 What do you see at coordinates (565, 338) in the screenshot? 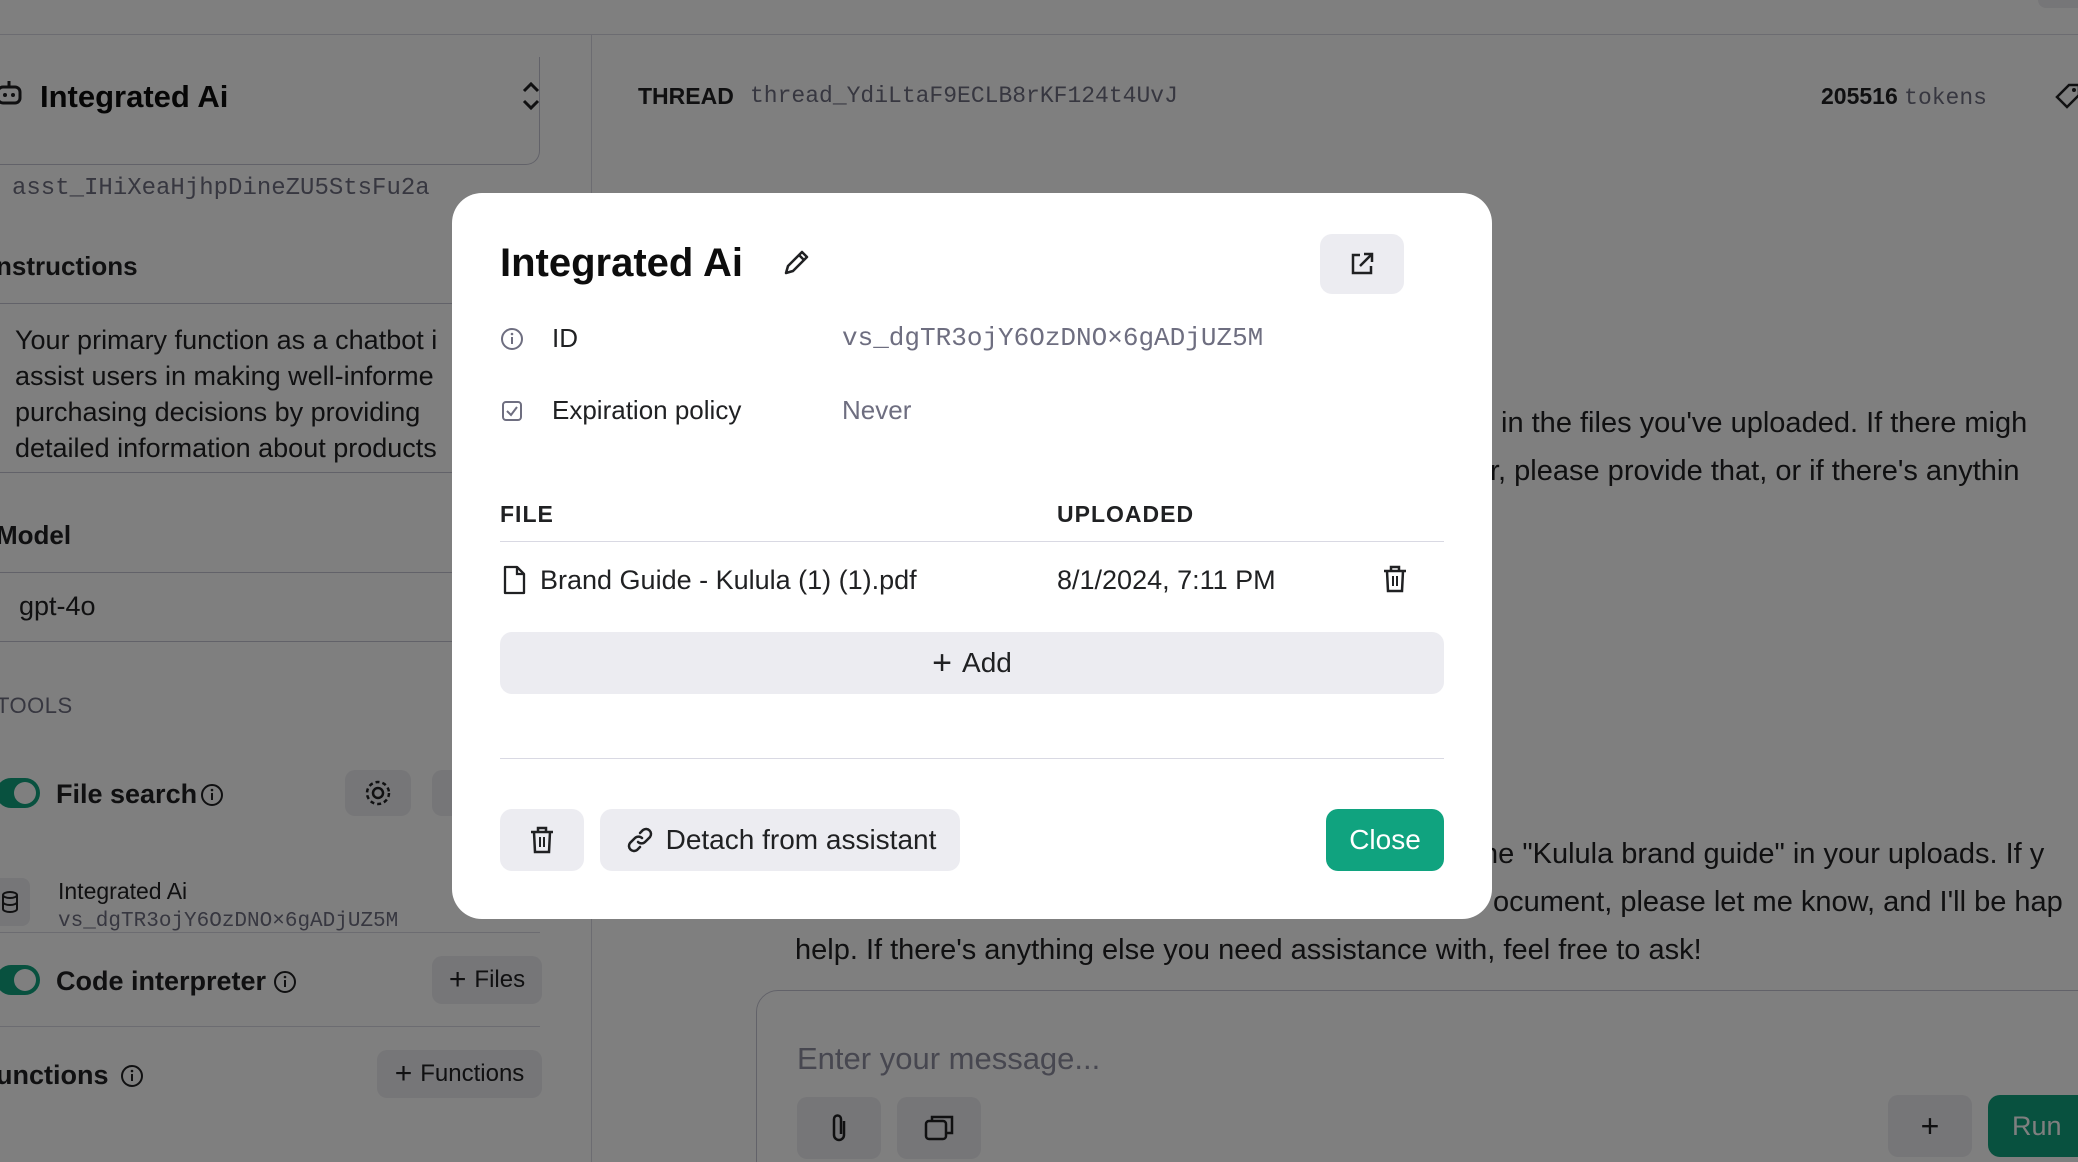
I see `id-label: ID` at bounding box center [565, 338].